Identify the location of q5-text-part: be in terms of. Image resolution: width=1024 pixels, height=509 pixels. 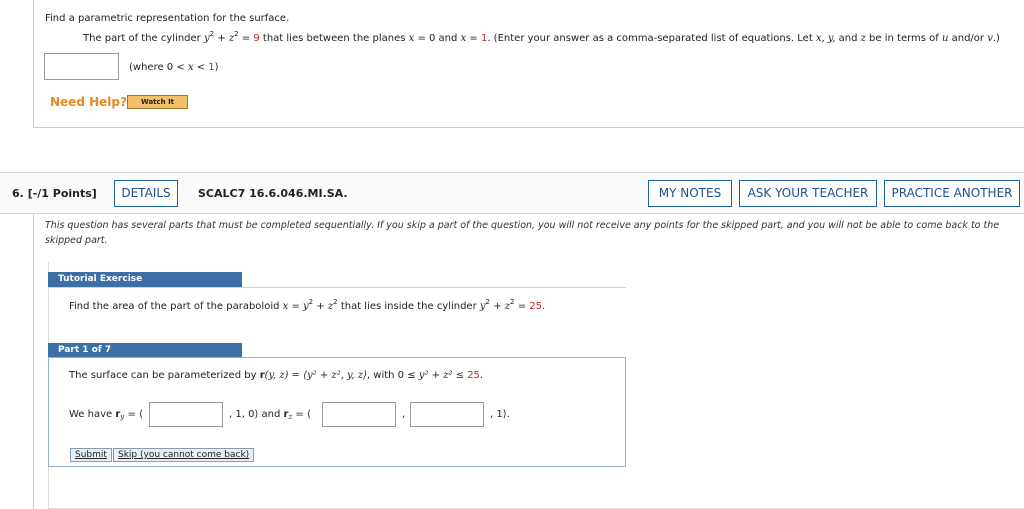
(903, 38).